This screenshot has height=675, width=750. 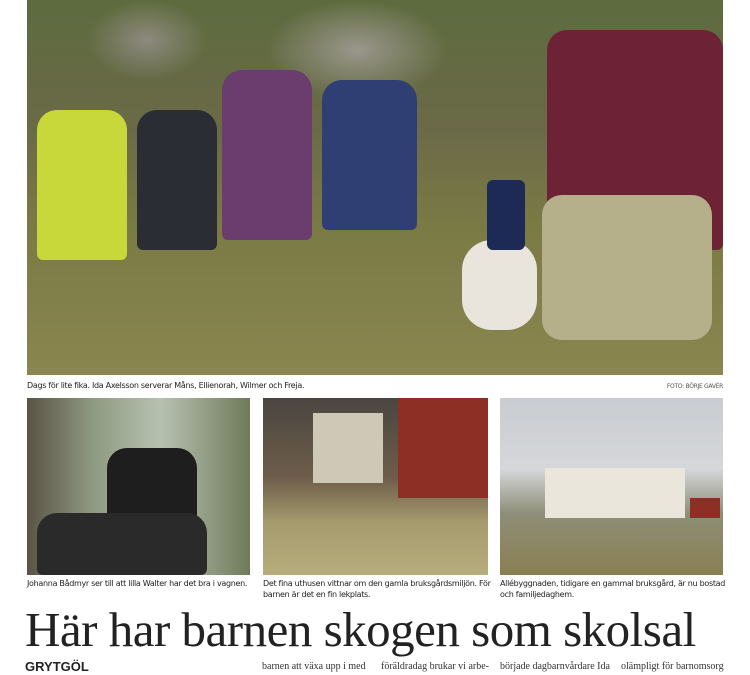 What do you see at coordinates (555, 666) in the screenshot?
I see `body-column: började dagbarnvårdare Ida` at bounding box center [555, 666].